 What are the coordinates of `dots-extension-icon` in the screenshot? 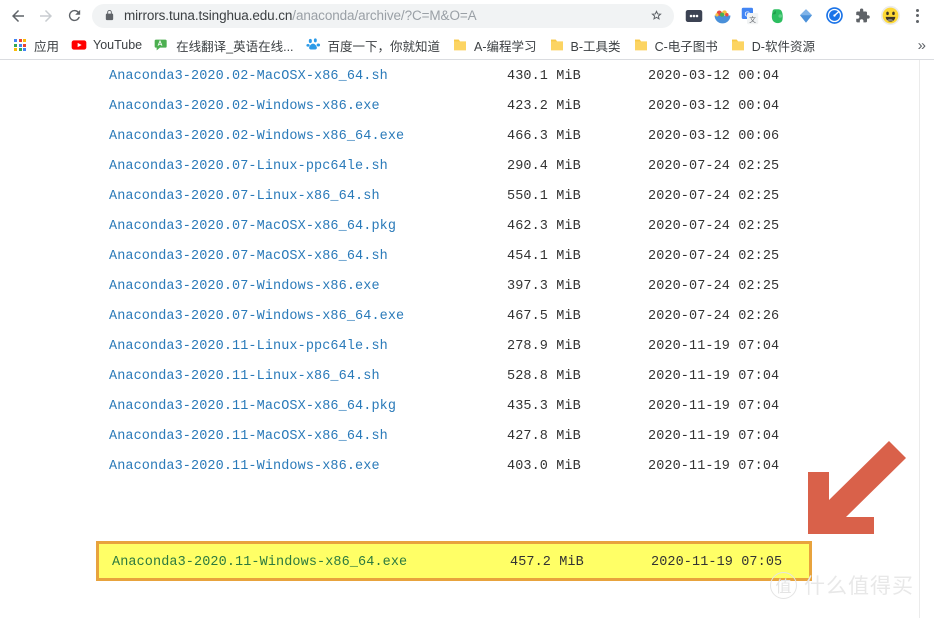 It's located at (694, 16).